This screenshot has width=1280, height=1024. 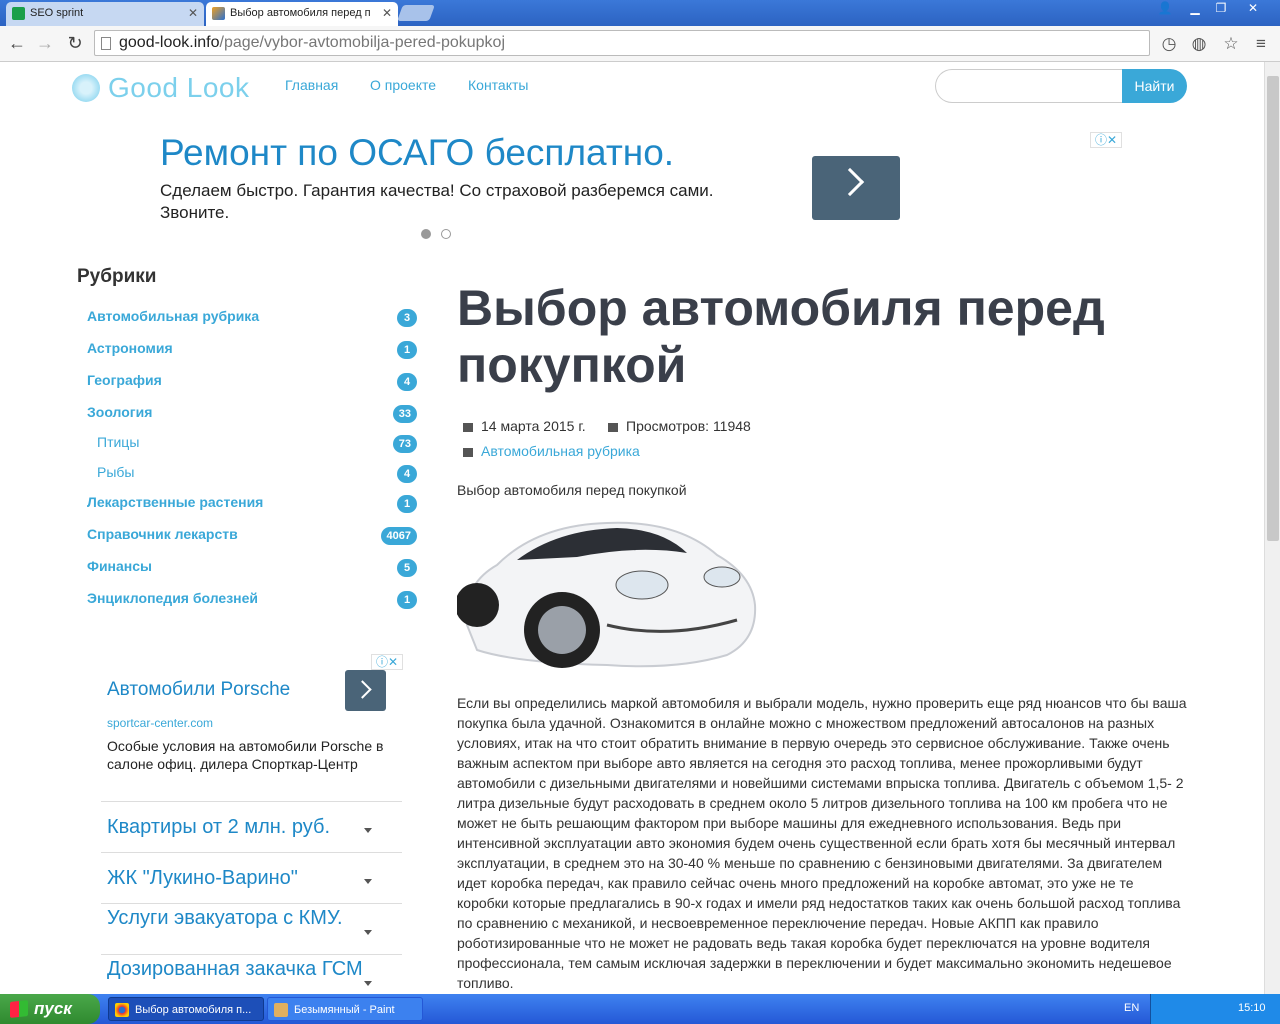 I want to click on close-window-button: ✕, so click(x=1253, y=9).